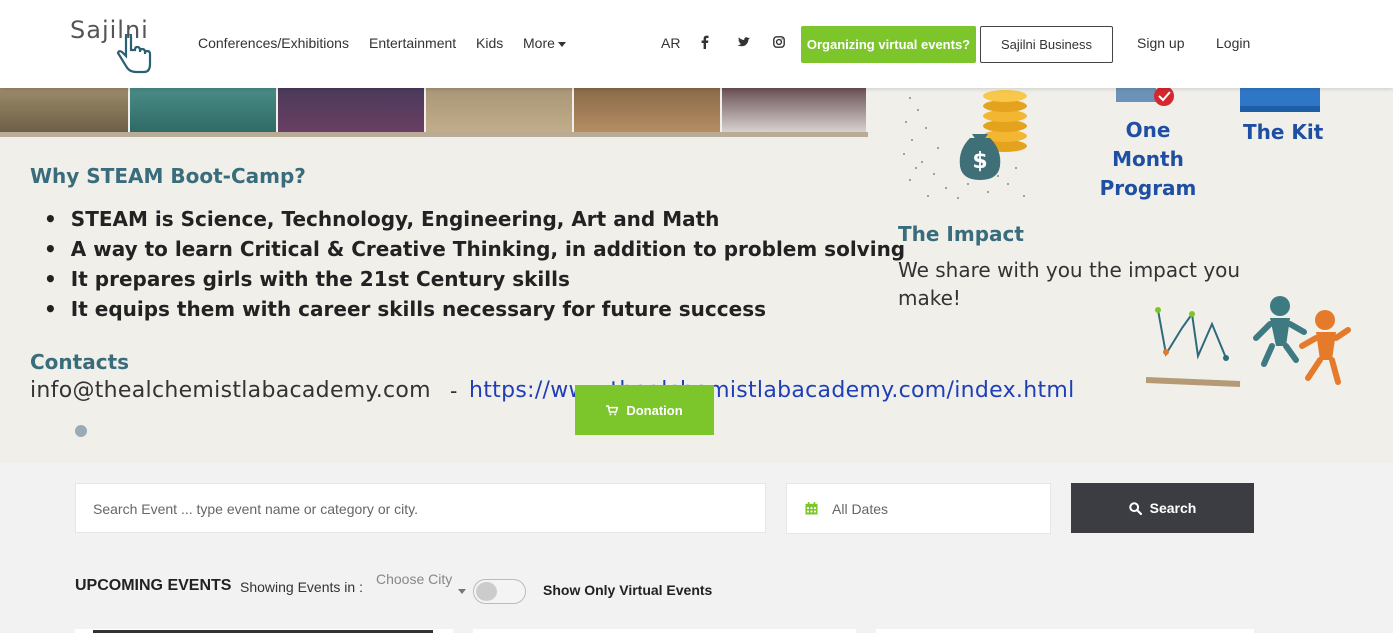  Describe the element at coordinates (961, 234) in the screenshot. I see `impact-heading: The Impact` at that location.